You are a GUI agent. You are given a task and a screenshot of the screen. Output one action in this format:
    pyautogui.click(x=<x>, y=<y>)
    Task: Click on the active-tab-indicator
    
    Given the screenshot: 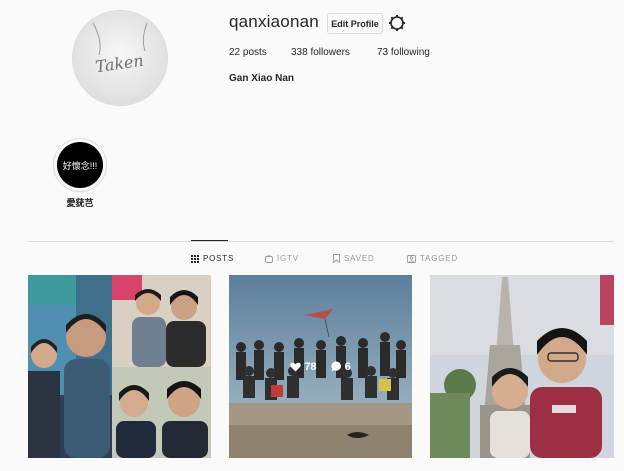 What is the action you would take?
    pyautogui.click(x=209, y=240)
    